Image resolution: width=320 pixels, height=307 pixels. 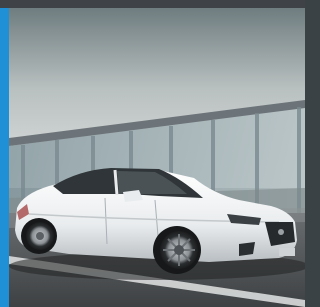 What do you see at coordinates (39, 236) in the screenshot?
I see `rear-wheel` at bounding box center [39, 236].